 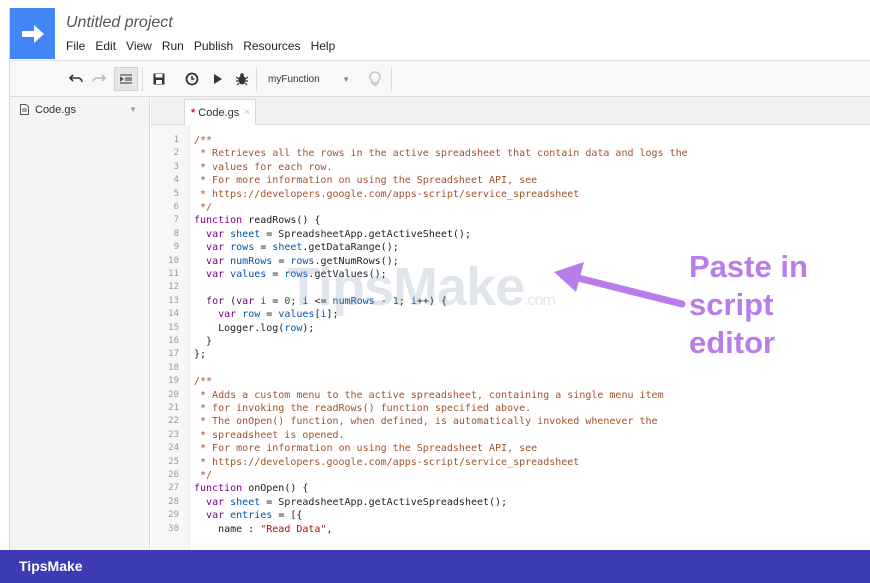 What do you see at coordinates (192, 79) in the screenshot?
I see `triggers-icon` at bounding box center [192, 79].